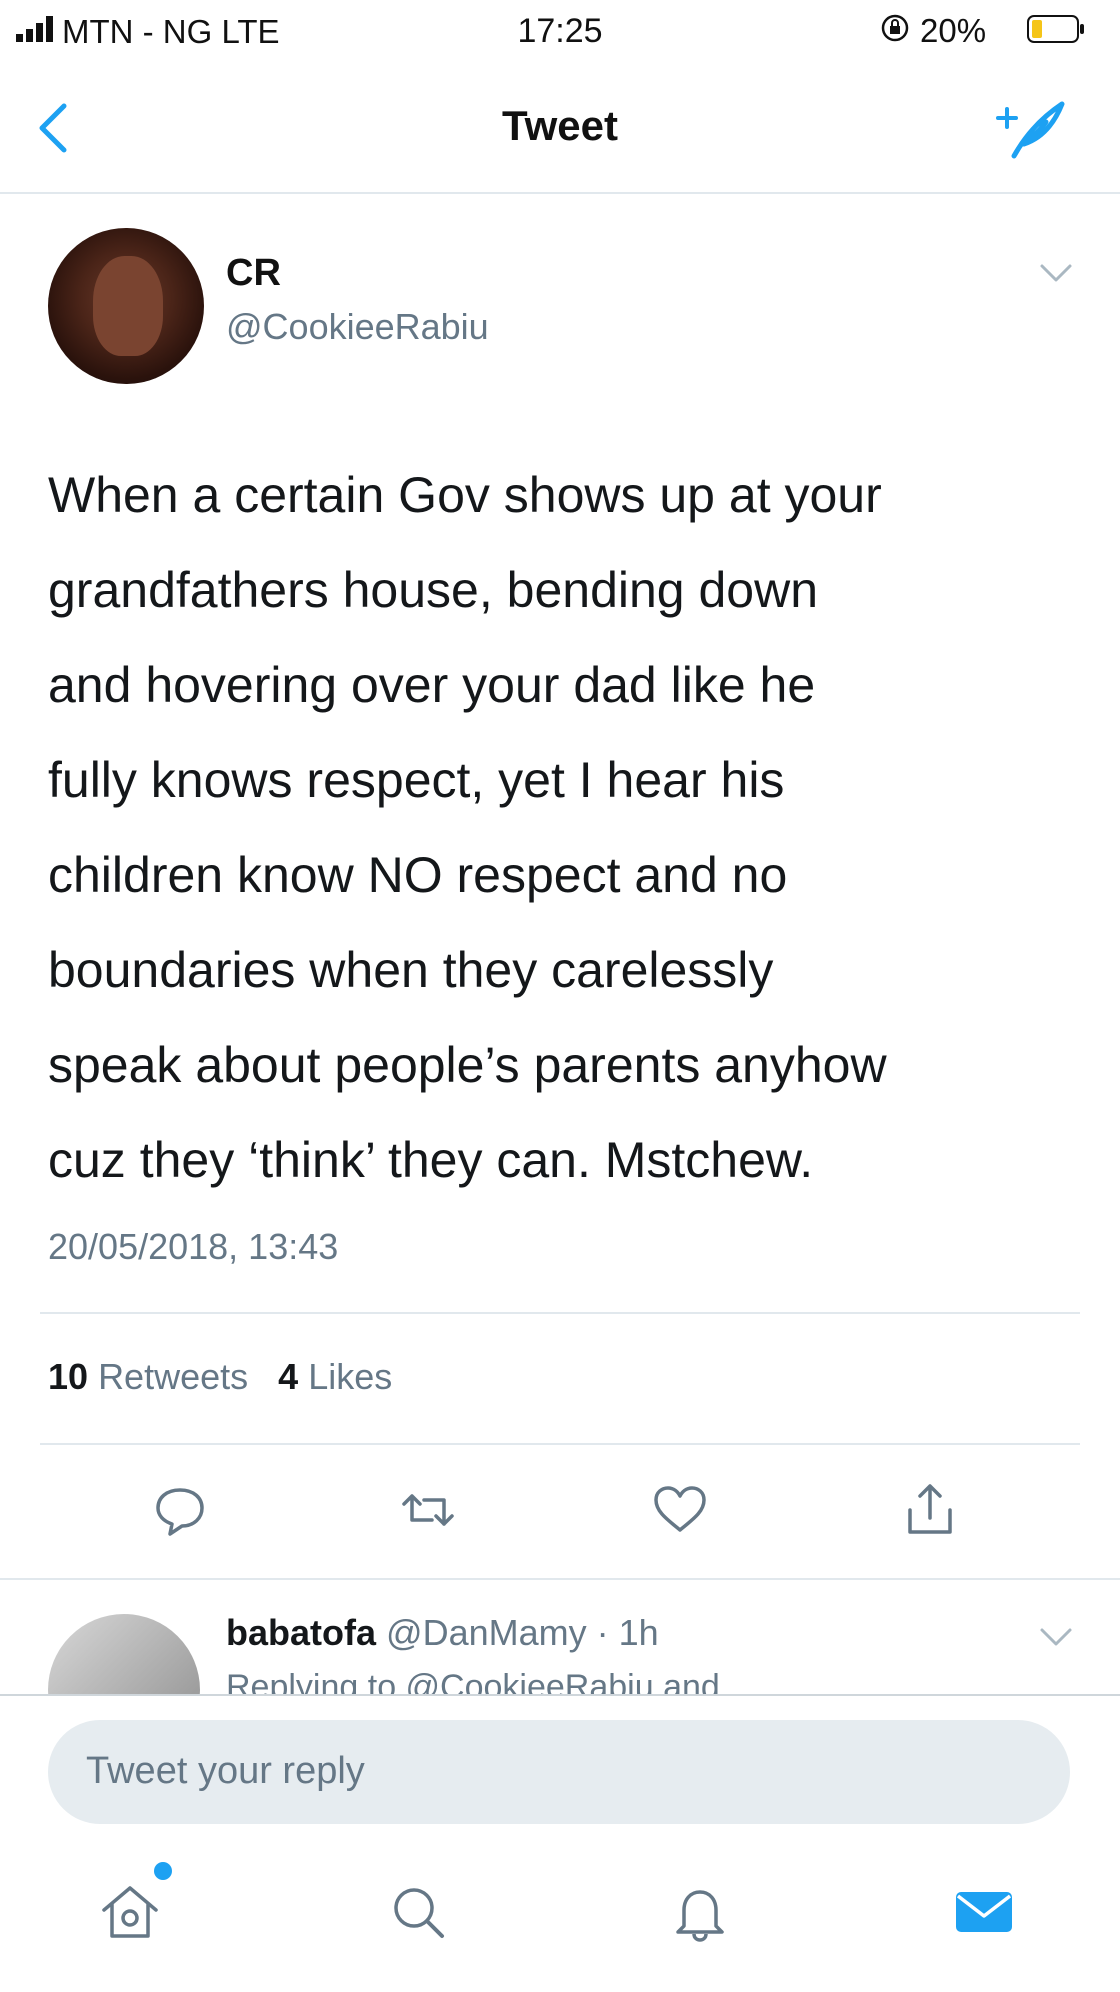 The width and height of the screenshot is (1120, 1992). Describe the element at coordinates (173, 1376) in the screenshot. I see `retweets-label: Retweets` at that location.